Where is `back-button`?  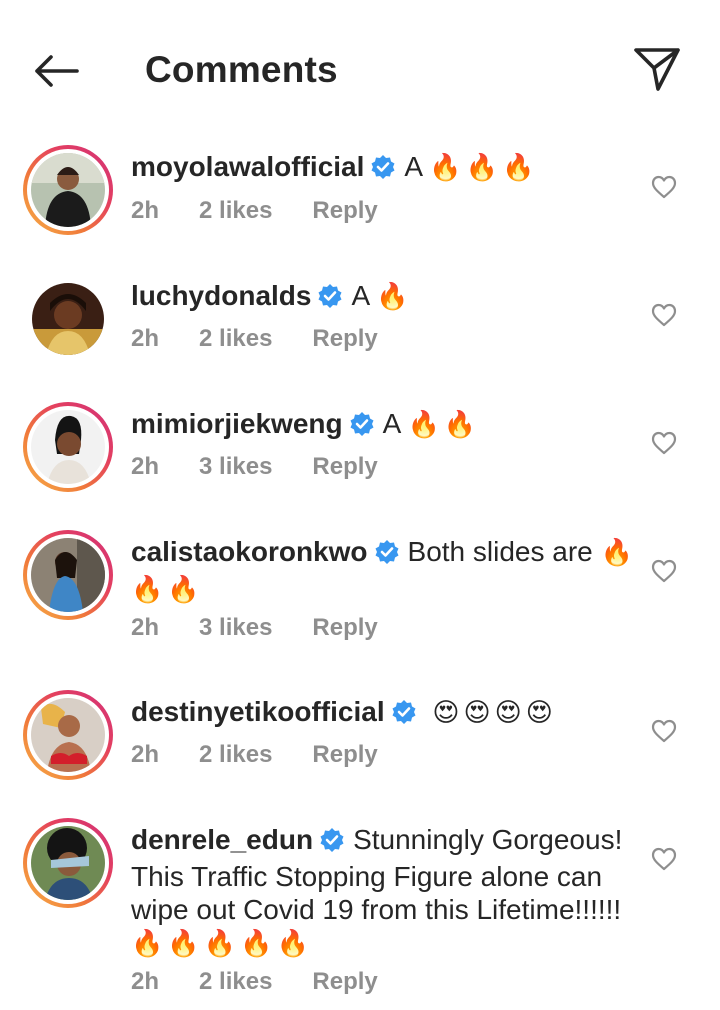
back-button is located at coordinates (55, 71).